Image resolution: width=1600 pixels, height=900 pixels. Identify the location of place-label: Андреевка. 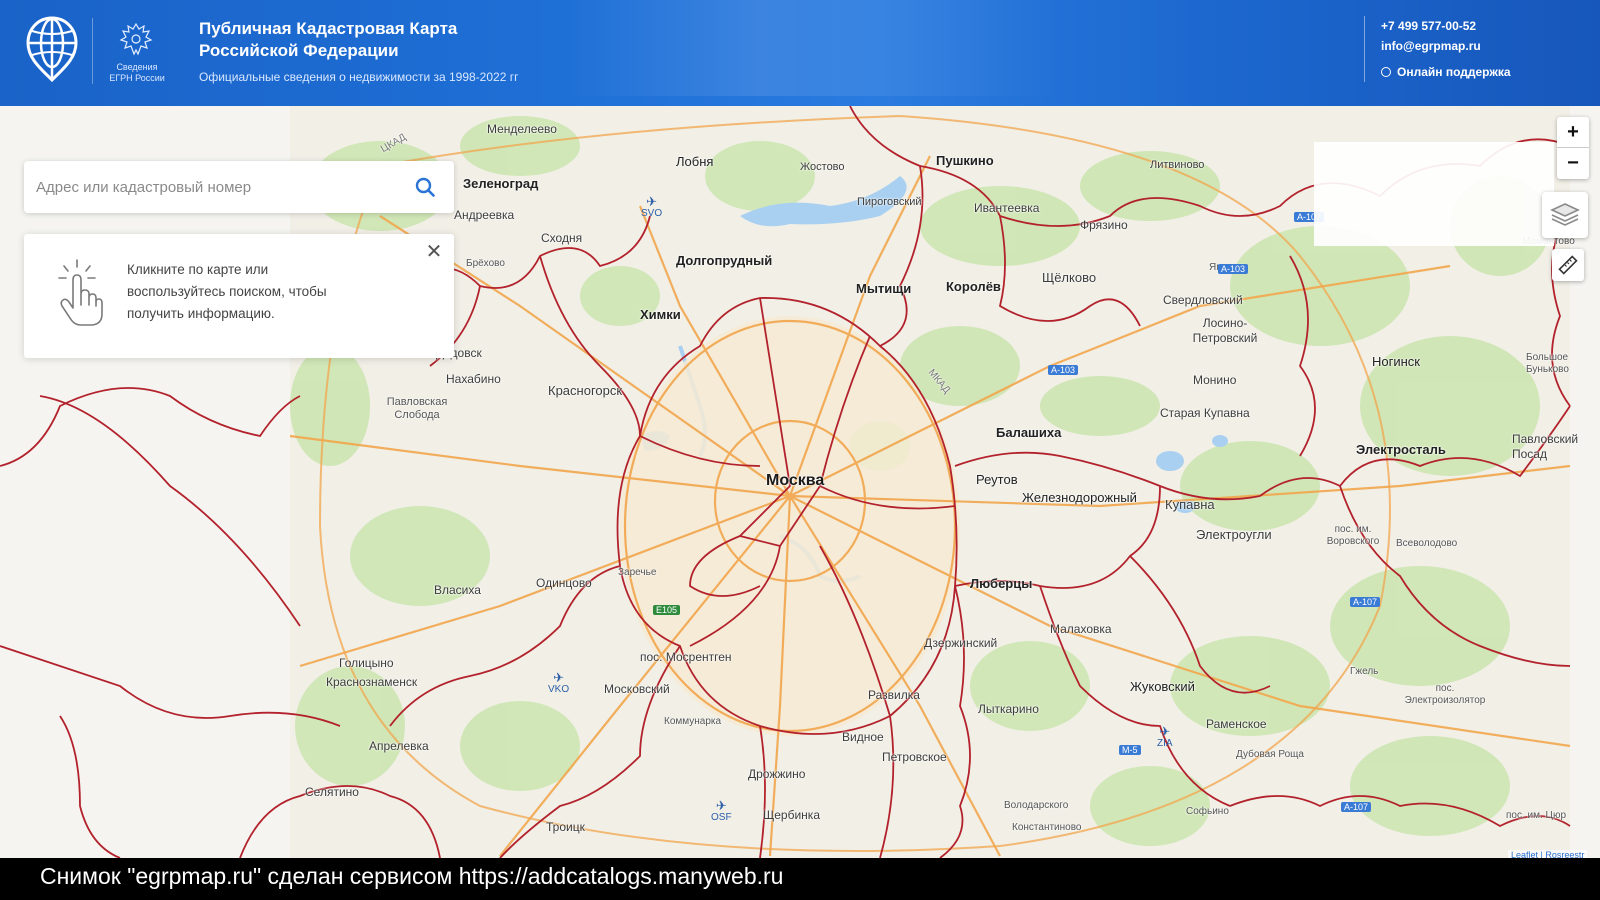
(484, 215).